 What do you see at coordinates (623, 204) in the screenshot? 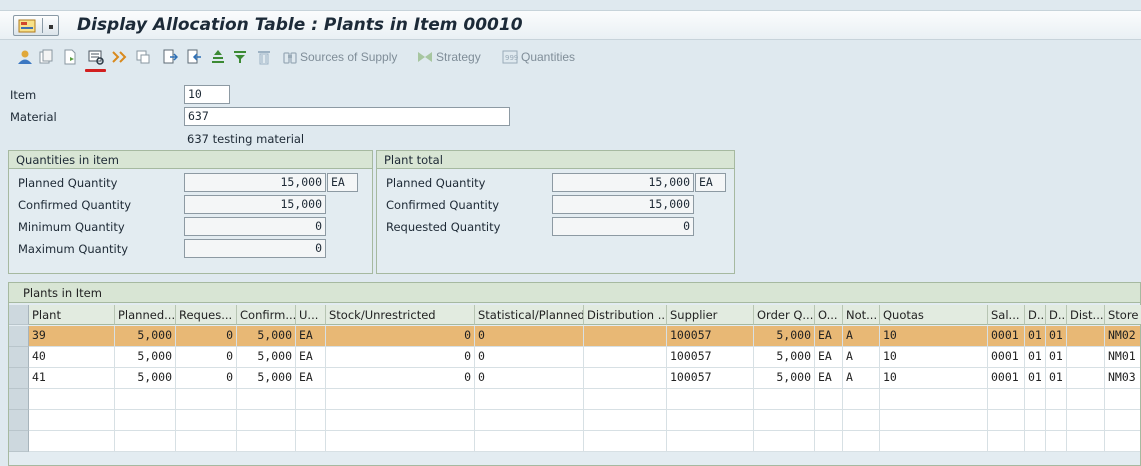
I see `plant-confirmed-quantity-field: 15,000` at bounding box center [623, 204].